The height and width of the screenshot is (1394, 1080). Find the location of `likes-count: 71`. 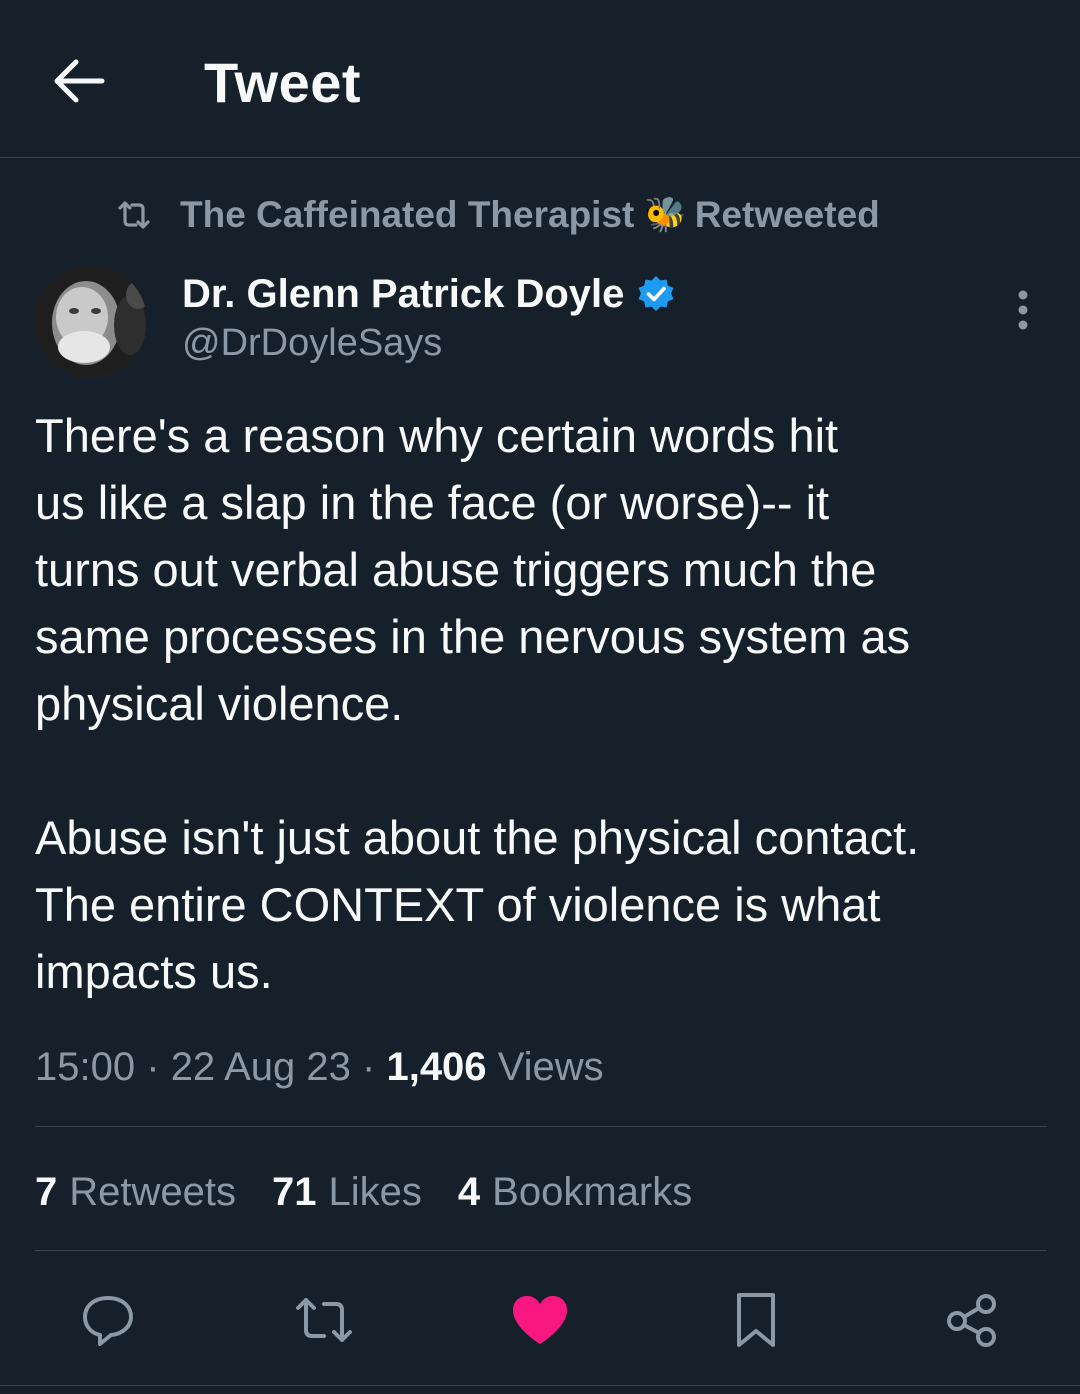

likes-count: 71 is located at coordinates (294, 1192).